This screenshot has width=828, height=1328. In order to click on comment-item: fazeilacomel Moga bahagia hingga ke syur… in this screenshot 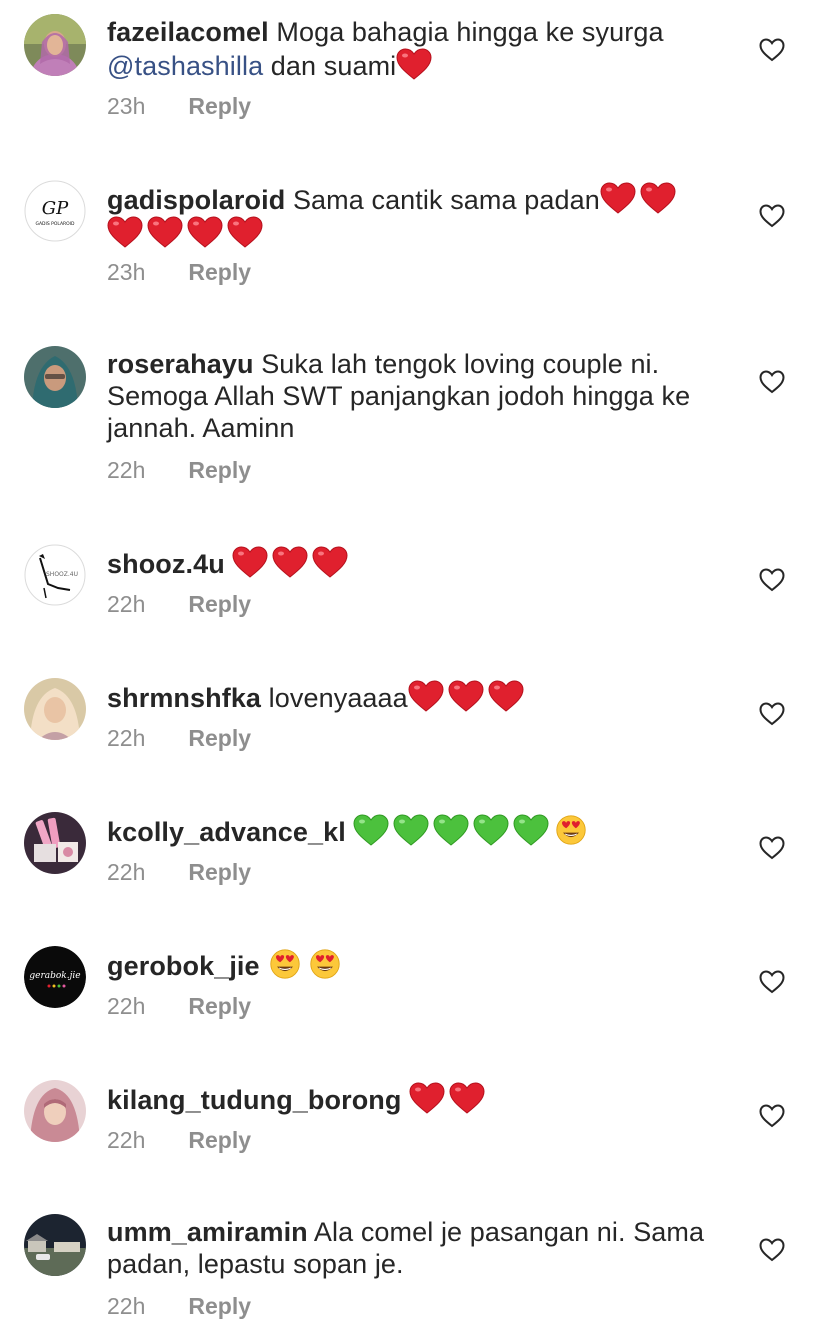, I will do `click(414, 83)`.